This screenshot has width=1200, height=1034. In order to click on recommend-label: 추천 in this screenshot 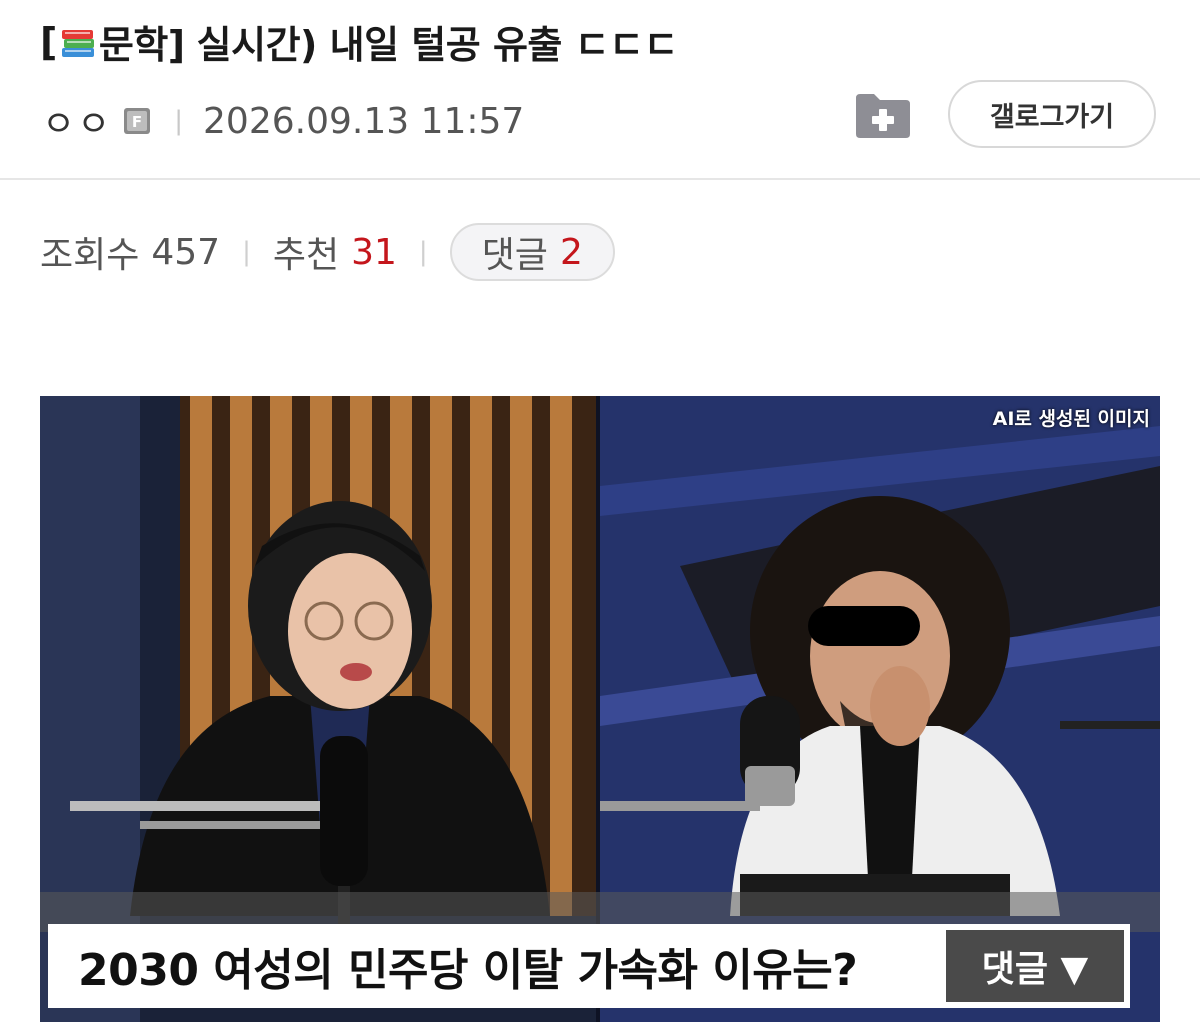, I will do `click(306, 255)`.